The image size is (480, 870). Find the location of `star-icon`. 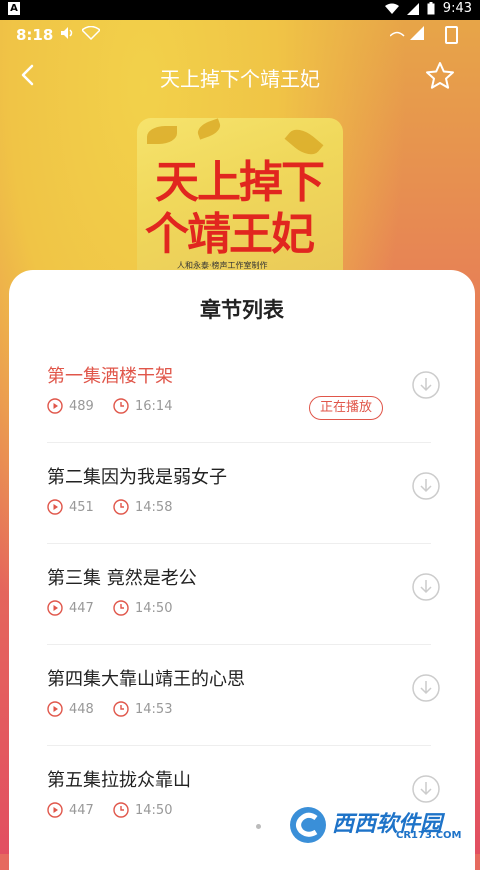

star-icon is located at coordinates (440, 76).